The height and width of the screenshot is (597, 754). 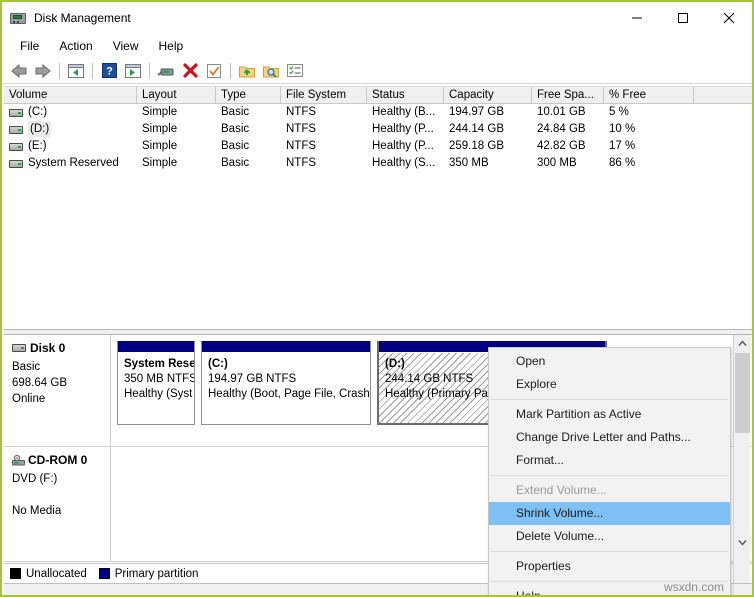 I want to click on rescan-disks-icon, so click(x=166, y=71).